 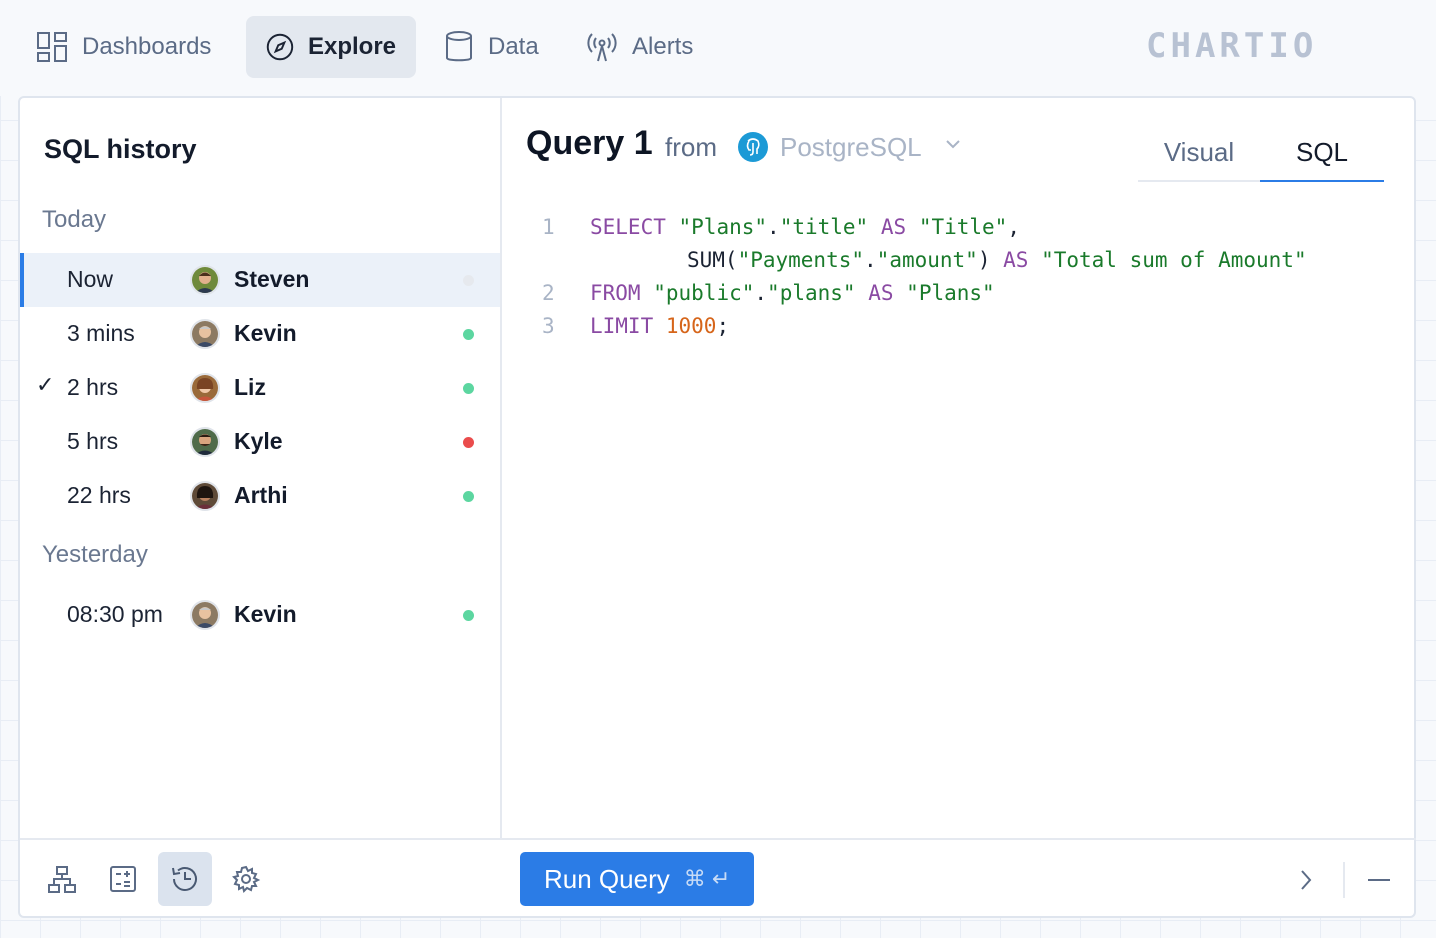 I want to click on sql-keyword: FROM, so click(x=615, y=293).